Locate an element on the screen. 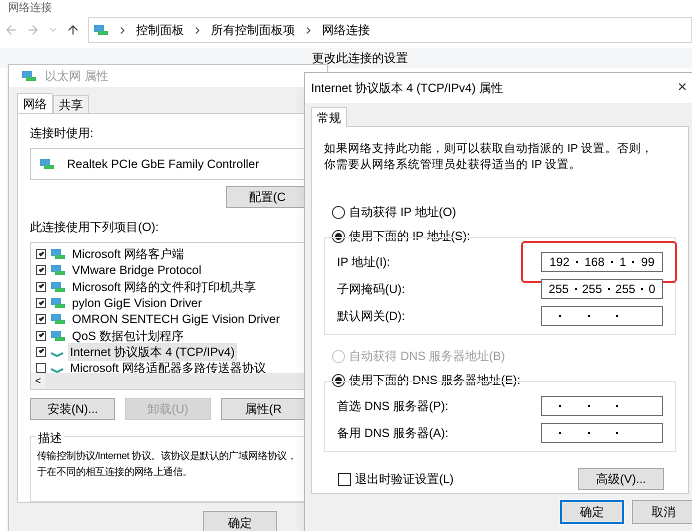  address-bar: 控制面板 所有控制面板项 网络连接 is located at coordinates (390, 30).